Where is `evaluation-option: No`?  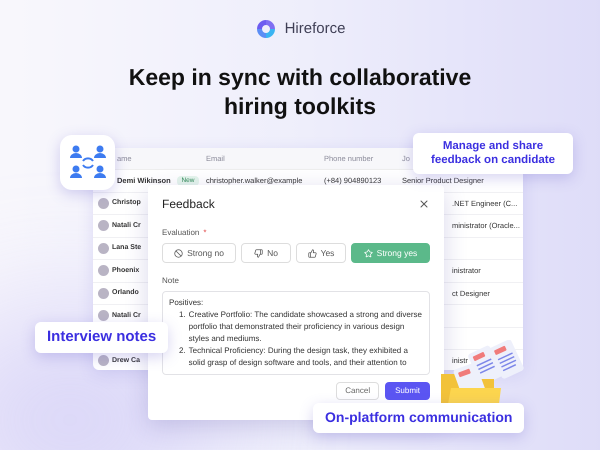
evaluation-option: No is located at coordinates (266, 253).